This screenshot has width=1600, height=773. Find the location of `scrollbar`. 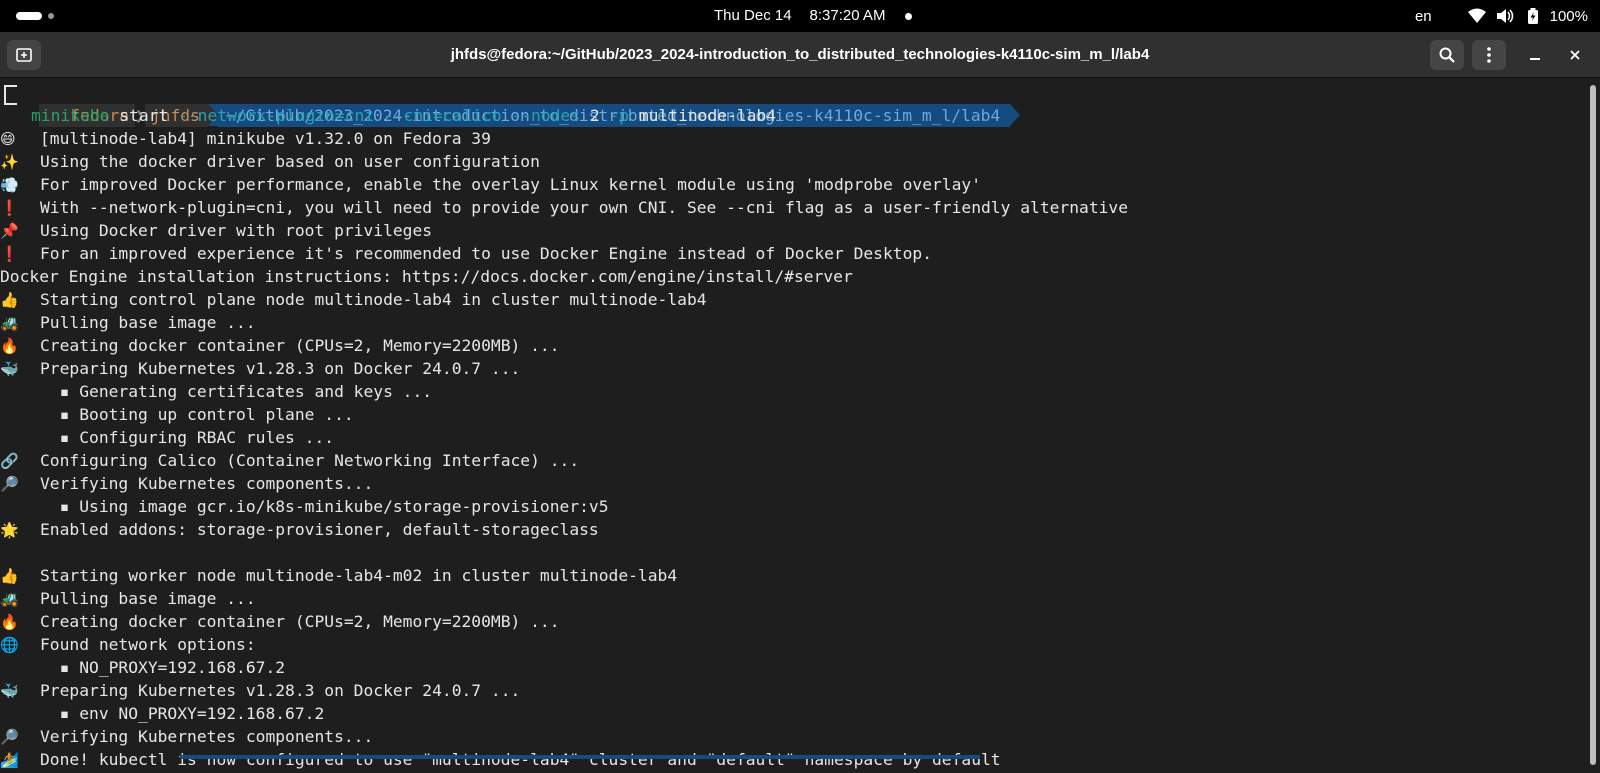

scrollbar is located at coordinates (1593, 426).